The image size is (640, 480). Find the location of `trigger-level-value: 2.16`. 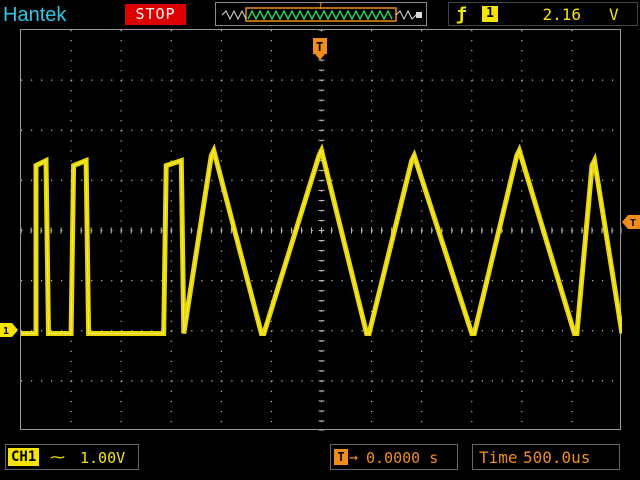

trigger-level-value: 2.16 is located at coordinates (561, 14).